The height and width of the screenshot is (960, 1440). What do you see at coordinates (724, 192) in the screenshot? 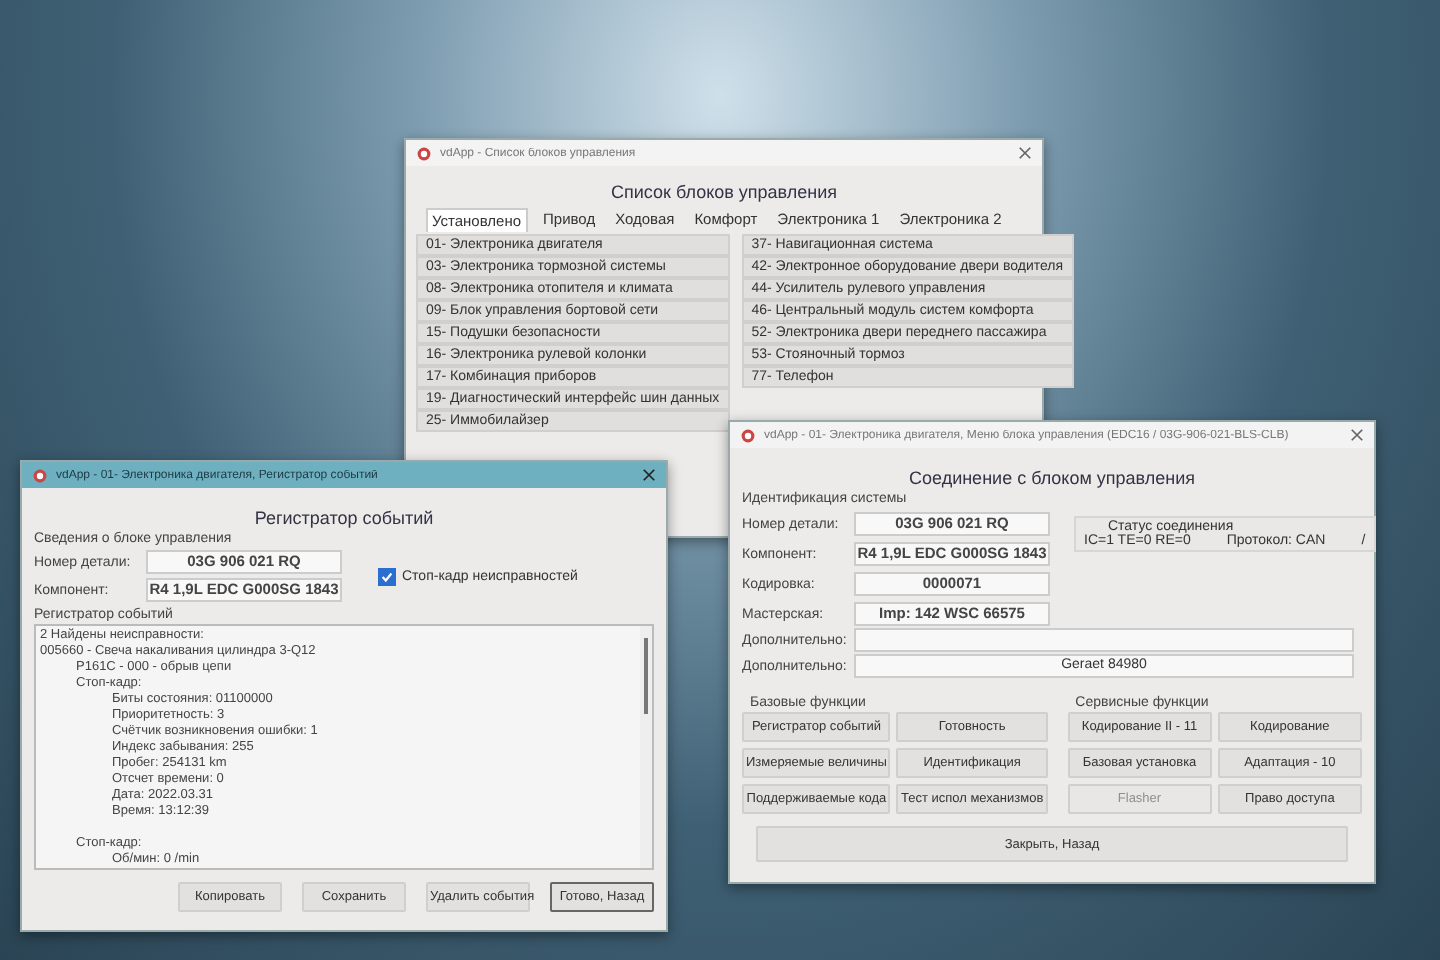
I see `window-heading: Список блоков управления` at bounding box center [724, 192].